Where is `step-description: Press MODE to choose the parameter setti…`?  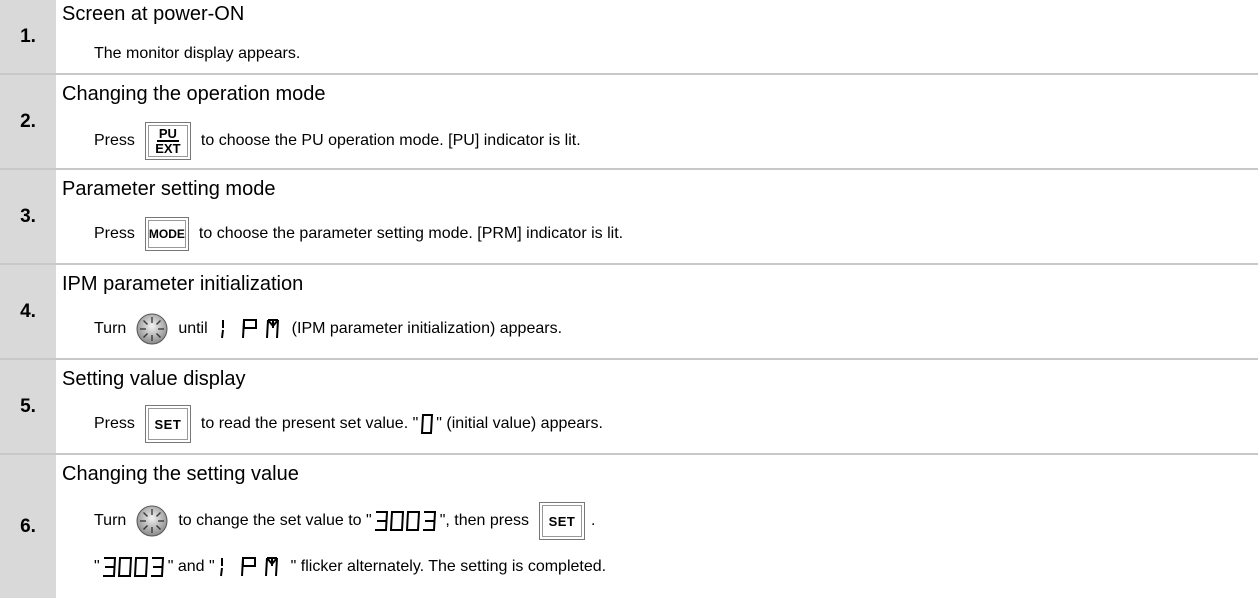
step-description: Press MODE to choose the parameter setti… is located at coordinates (358, 234).